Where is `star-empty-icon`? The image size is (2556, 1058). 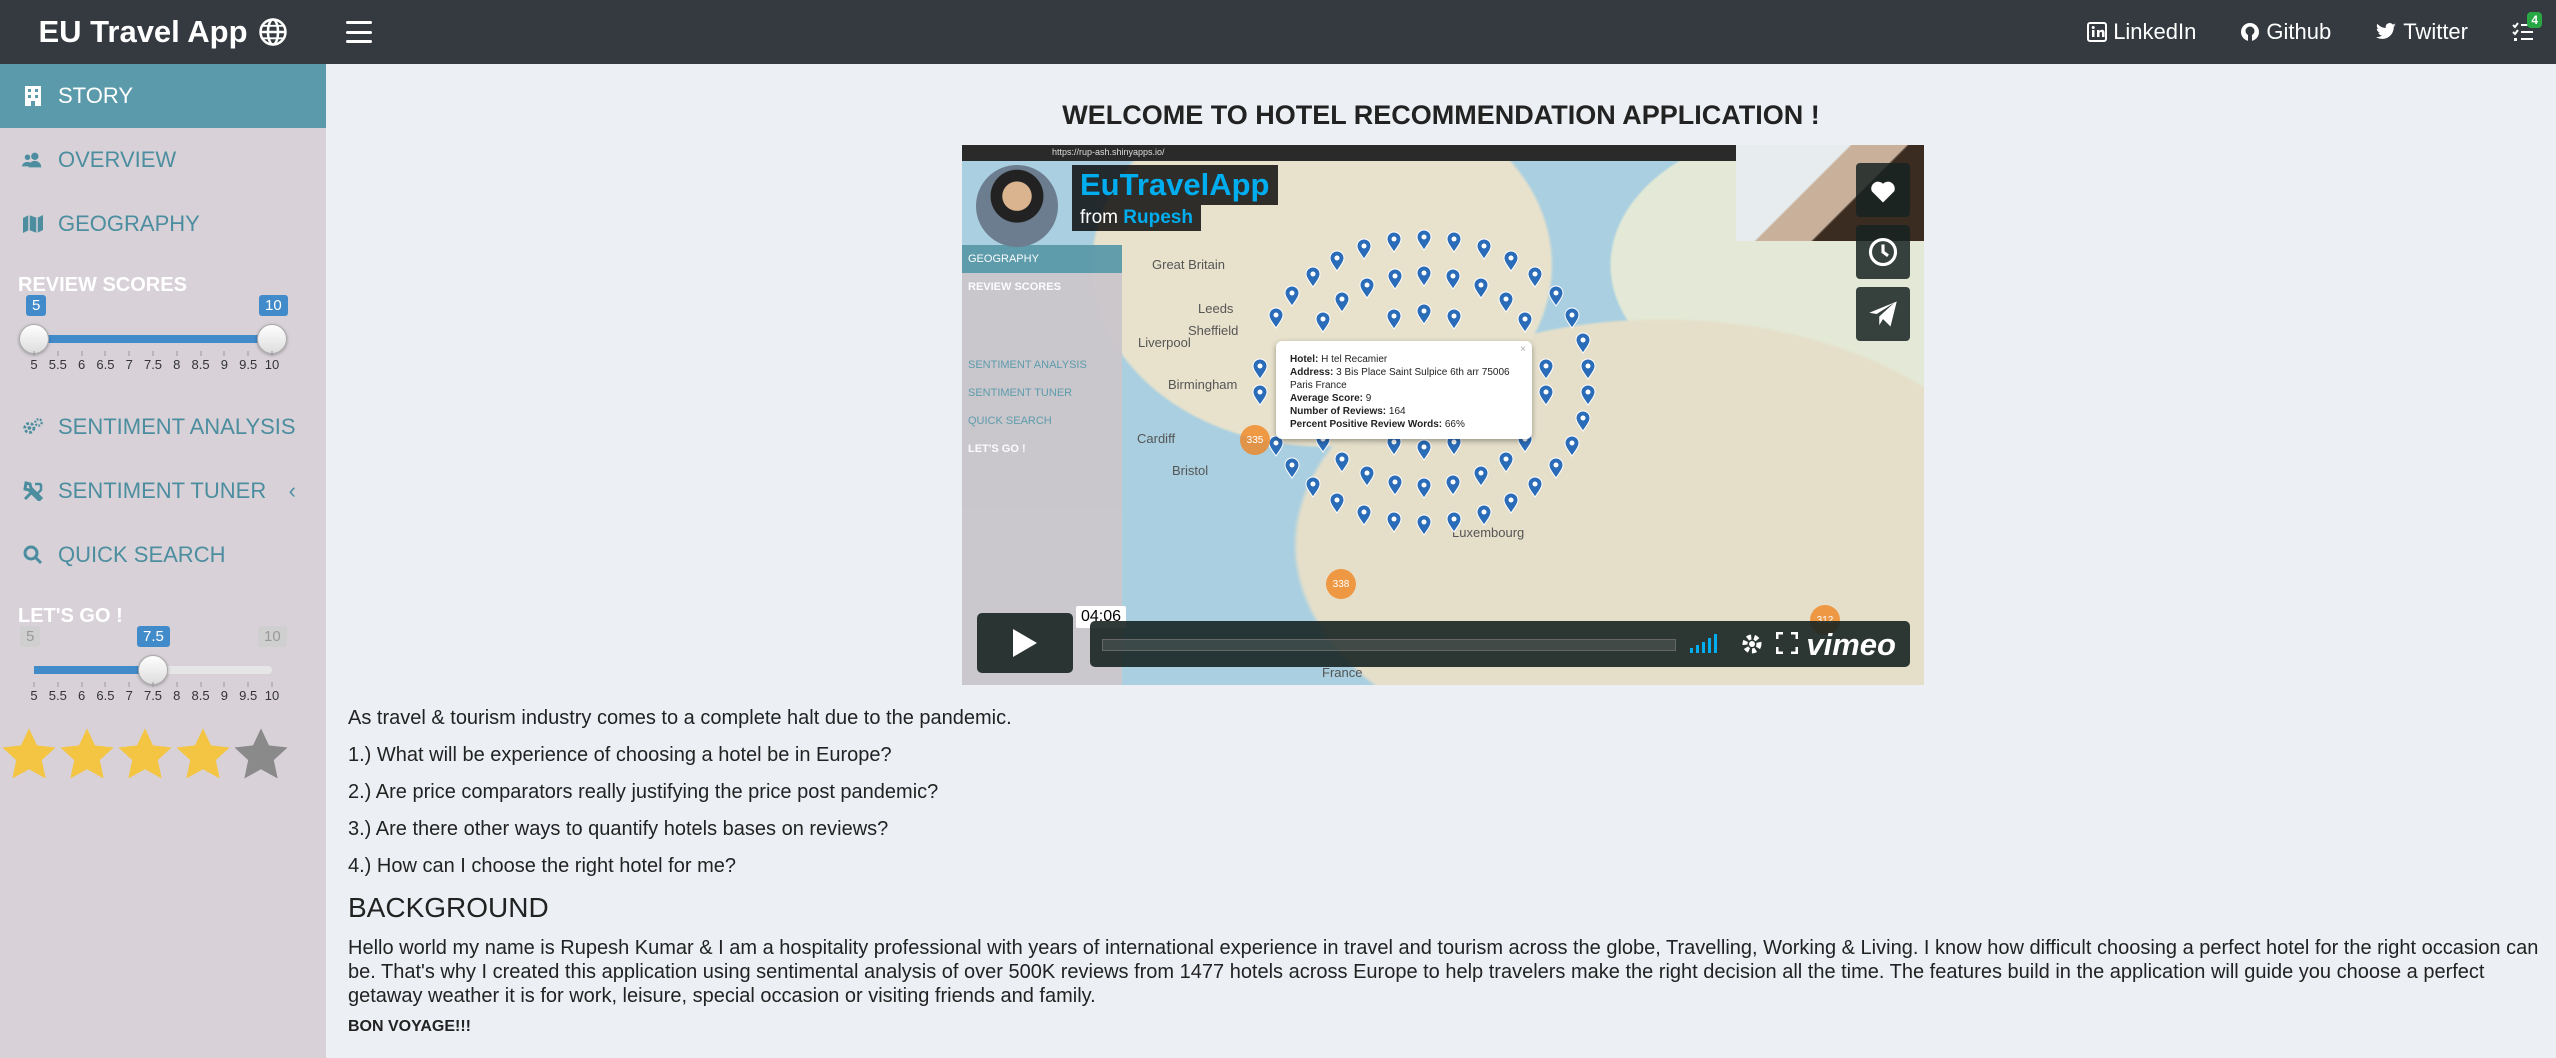 star-empty-icon is located at coordinates (261, 755).